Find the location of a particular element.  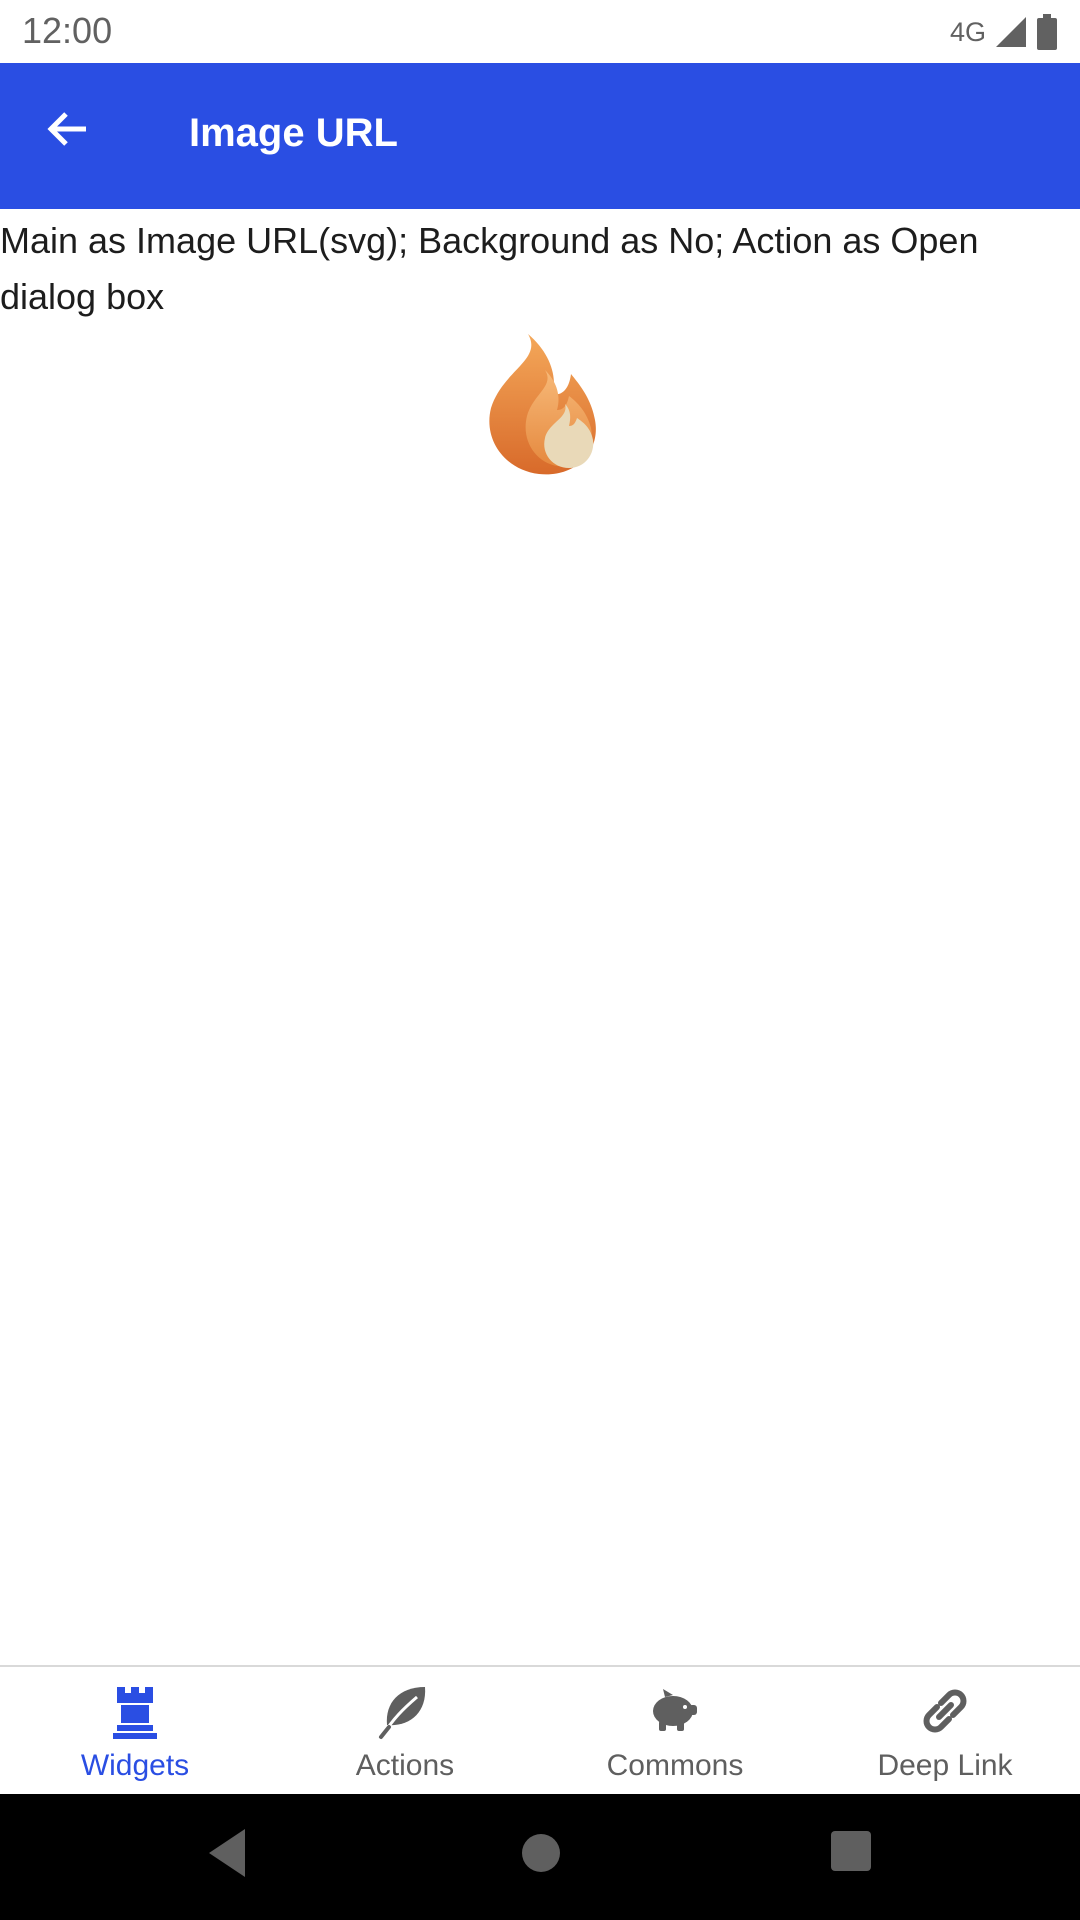

nav-label-widgets: Widgets is located at coordinates (135, 1765).